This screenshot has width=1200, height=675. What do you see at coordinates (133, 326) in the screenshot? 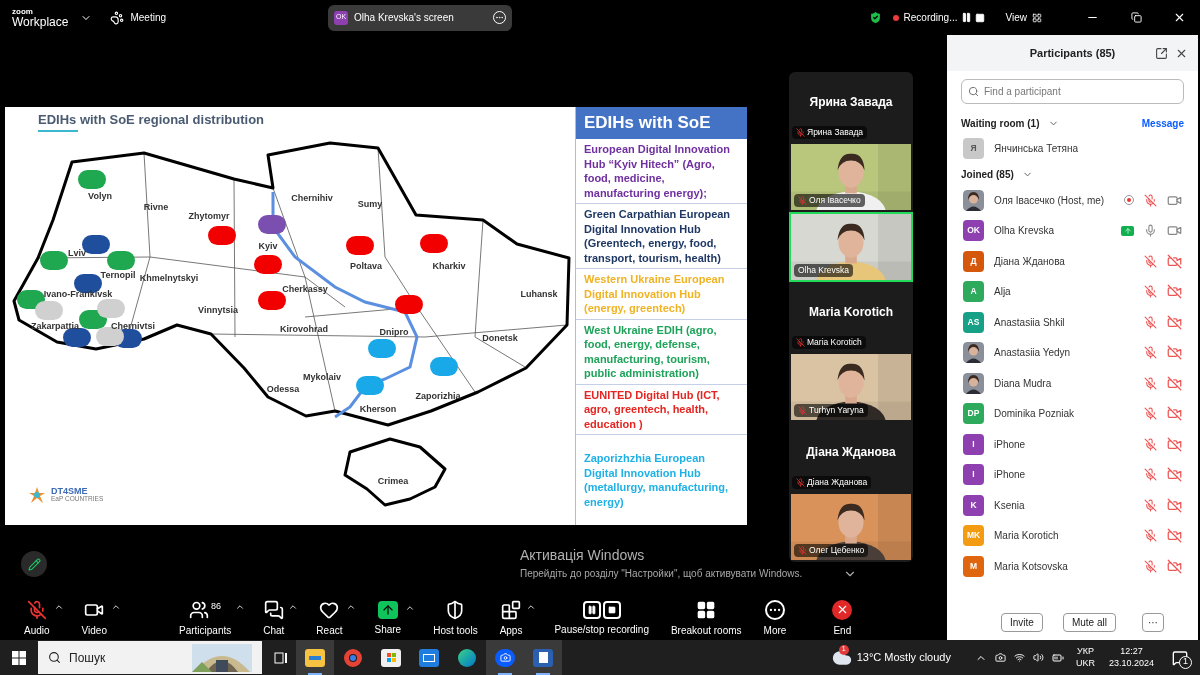
I see `region-label: Chernivtsi` at bounding box center [133, 326].